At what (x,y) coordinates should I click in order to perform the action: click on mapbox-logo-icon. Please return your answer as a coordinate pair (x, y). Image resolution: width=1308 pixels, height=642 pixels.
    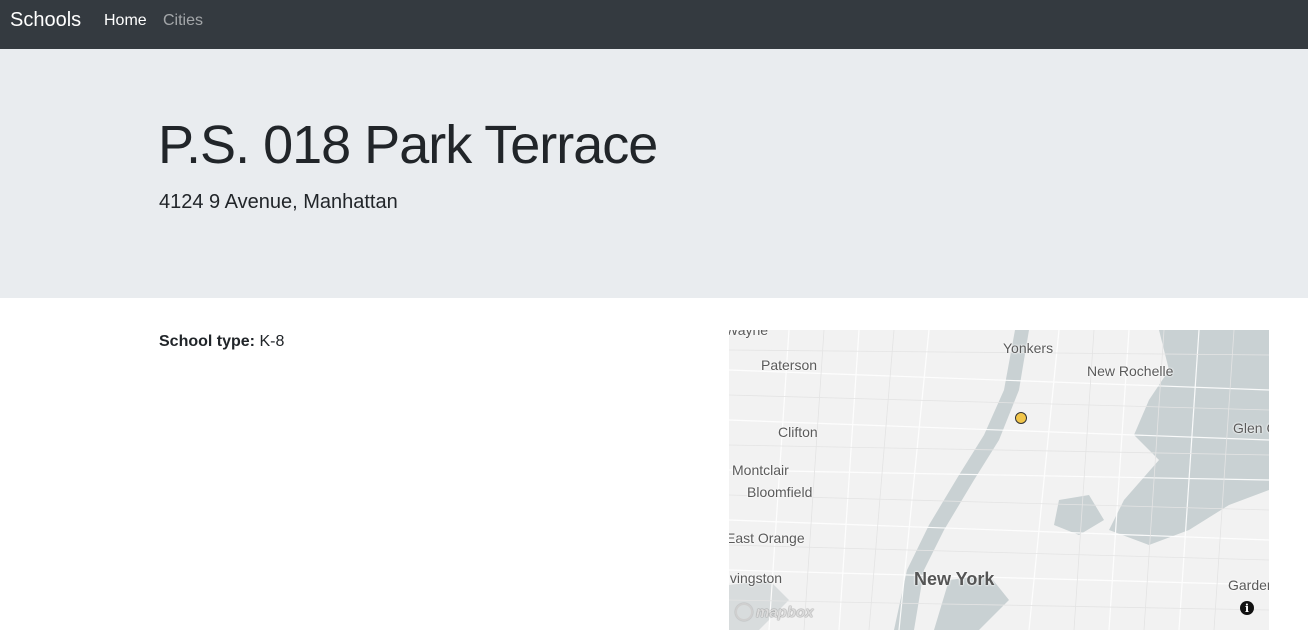
    Looking at the image, I should click on (744, 612).